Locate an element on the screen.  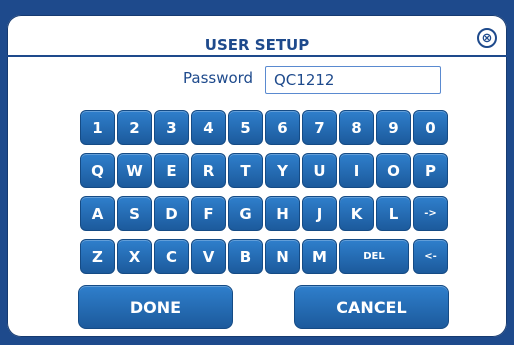
key-x: X is located at coordinates (134, 256).